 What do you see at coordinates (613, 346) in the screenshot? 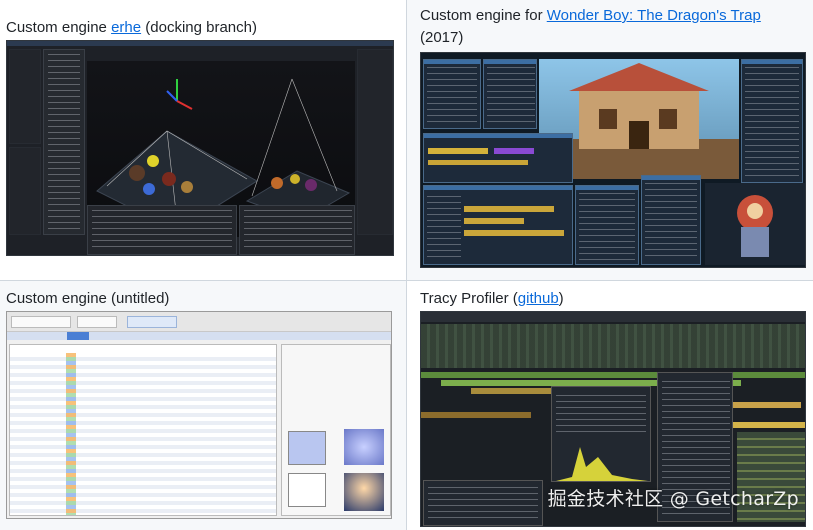
I see `frame-graph` at bounding box center [613, 346].